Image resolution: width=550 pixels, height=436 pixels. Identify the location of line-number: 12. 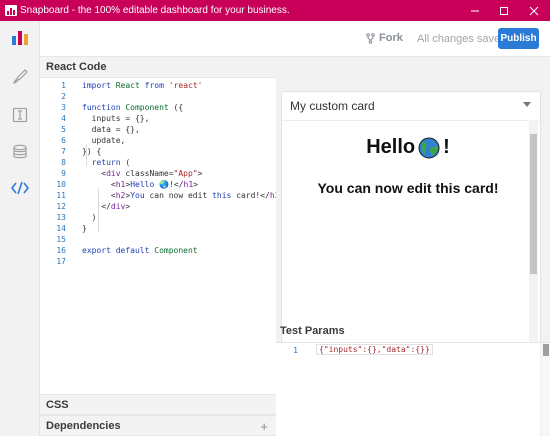
(61, 206).